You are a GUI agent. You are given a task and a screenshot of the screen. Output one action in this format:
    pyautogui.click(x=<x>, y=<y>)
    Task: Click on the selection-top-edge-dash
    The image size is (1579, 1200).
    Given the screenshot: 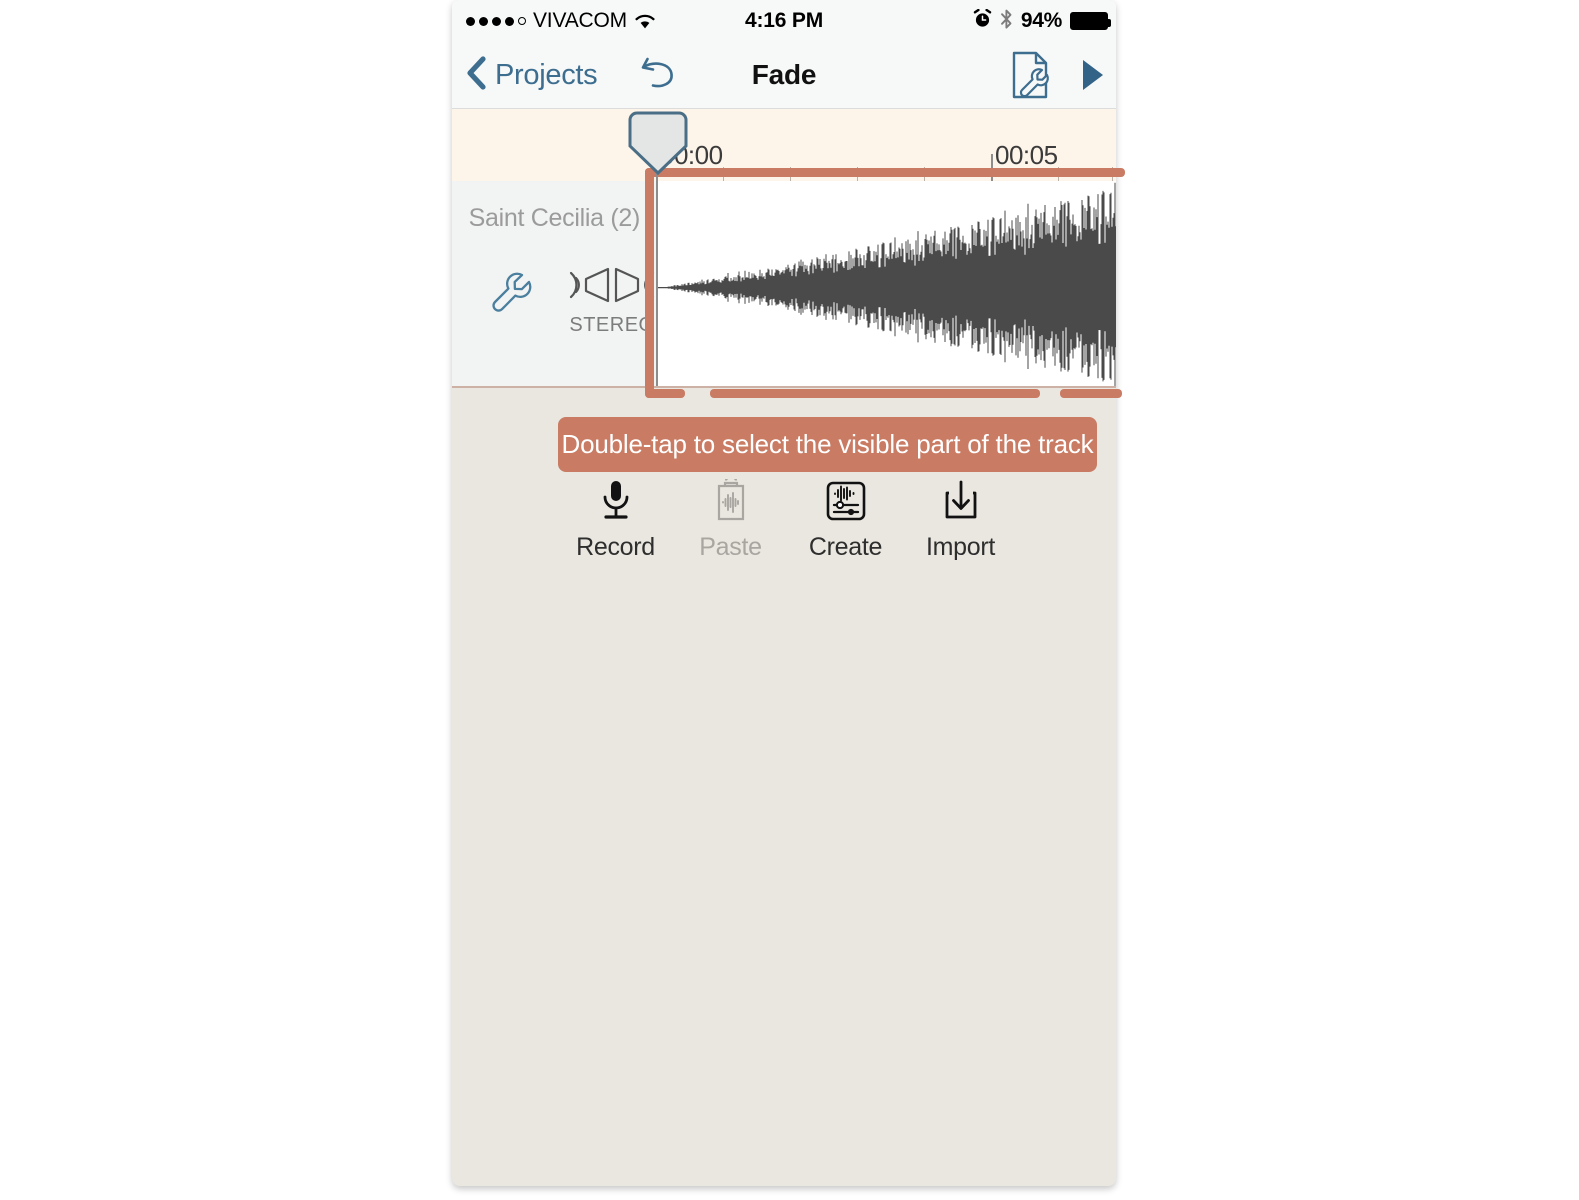 What is the action you would take?
    pyautogui.click(x=1105, y=172)
    